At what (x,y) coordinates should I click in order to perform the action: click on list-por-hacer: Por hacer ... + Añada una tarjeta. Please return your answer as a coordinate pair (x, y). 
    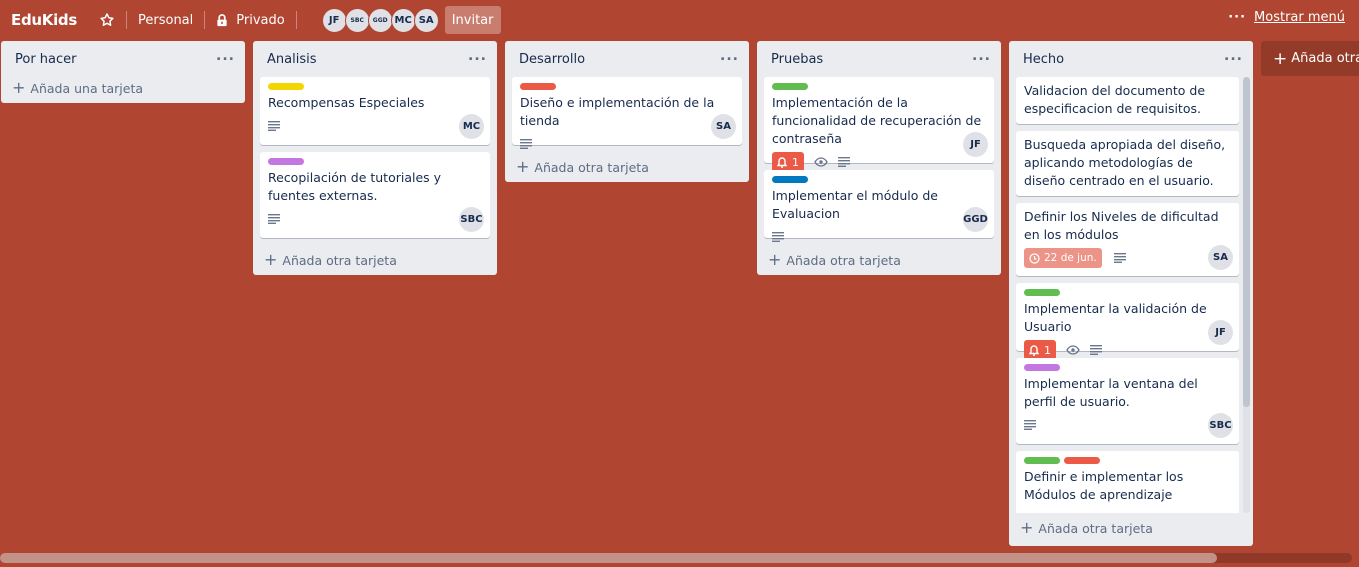
    Looking at the image, I should click on (123, 72).